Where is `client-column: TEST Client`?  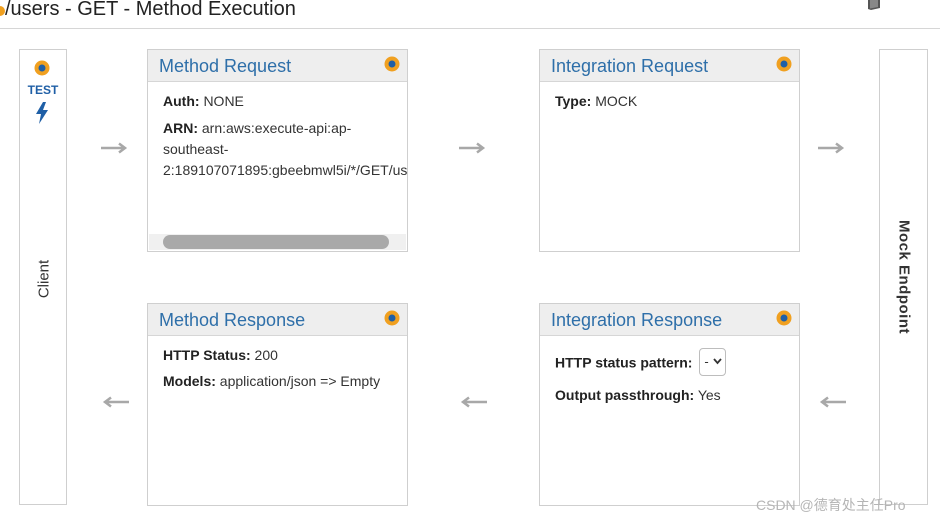 client-column: TEST Client is located at coordinates (43, 277).